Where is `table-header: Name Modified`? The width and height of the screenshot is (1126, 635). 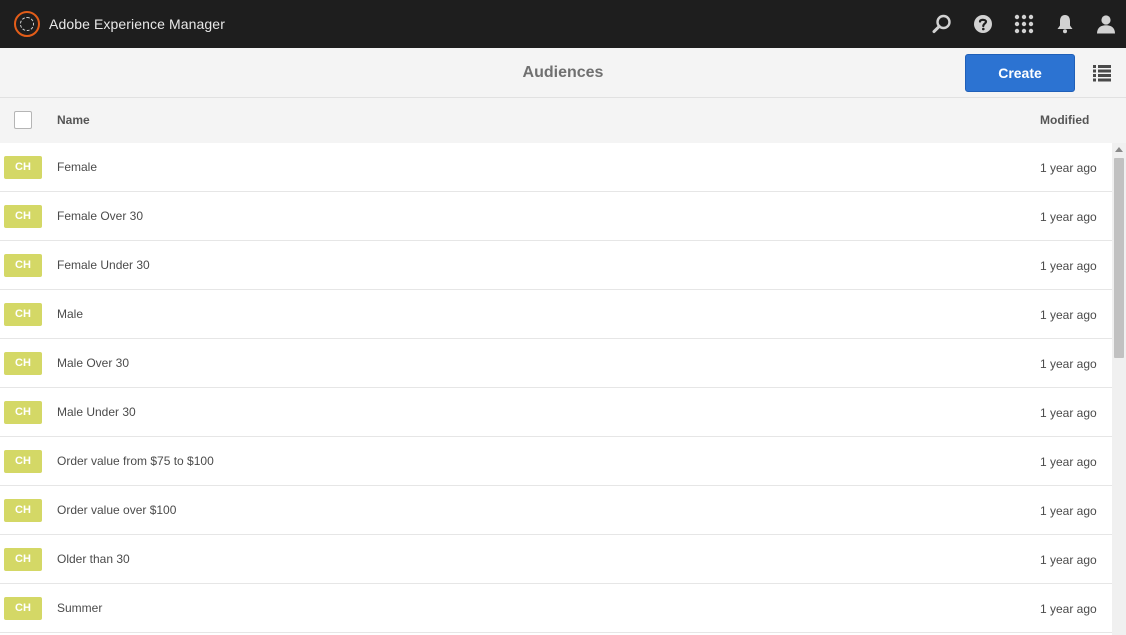 table-header: Name Modified is located at coordinates (563, 120).